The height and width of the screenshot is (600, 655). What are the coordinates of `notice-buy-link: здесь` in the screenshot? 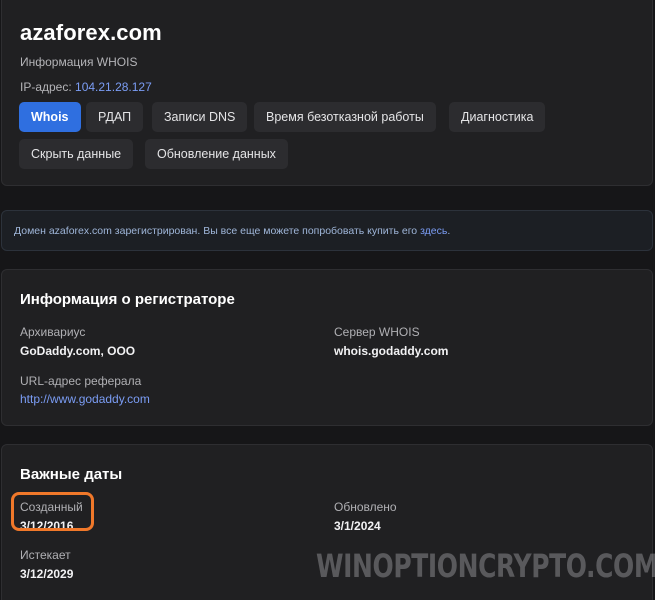 It's located at (433, 231).